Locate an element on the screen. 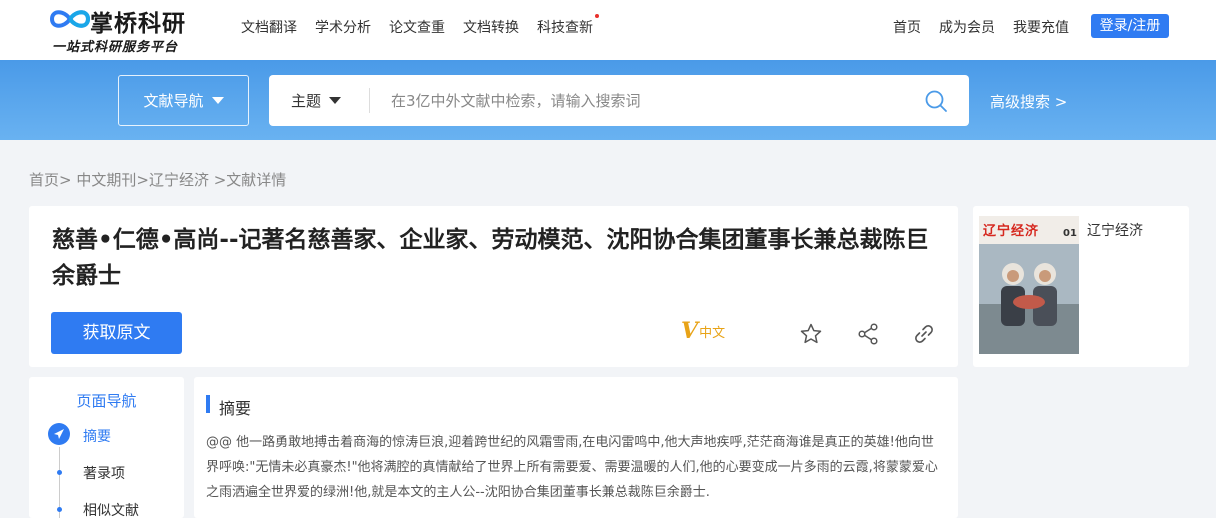 Image resolution: width=1216 pixels, height=518 pixels. page-nav-title: 页面导航 is located at coordinates (106, 401).